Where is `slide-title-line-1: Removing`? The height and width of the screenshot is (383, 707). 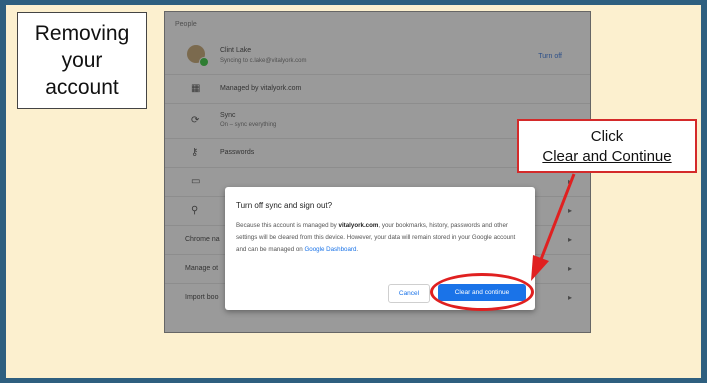
slide-title-line-1: Removing is located at coordinates (82, 33).